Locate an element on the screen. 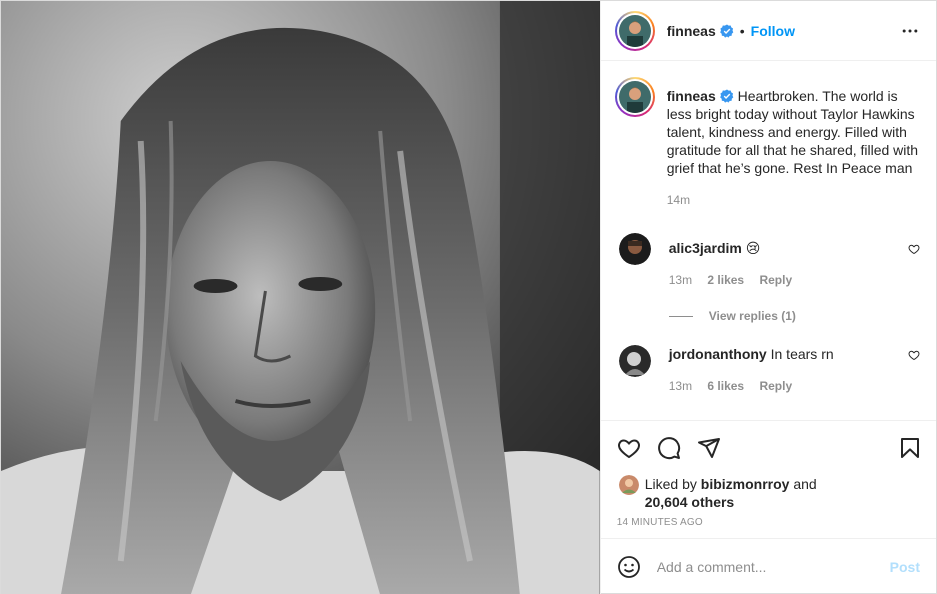 The width and height of the screenshot is (937, 594). post-timestamp: 14 MINUTES AGO is located at coordinates (768, 525).